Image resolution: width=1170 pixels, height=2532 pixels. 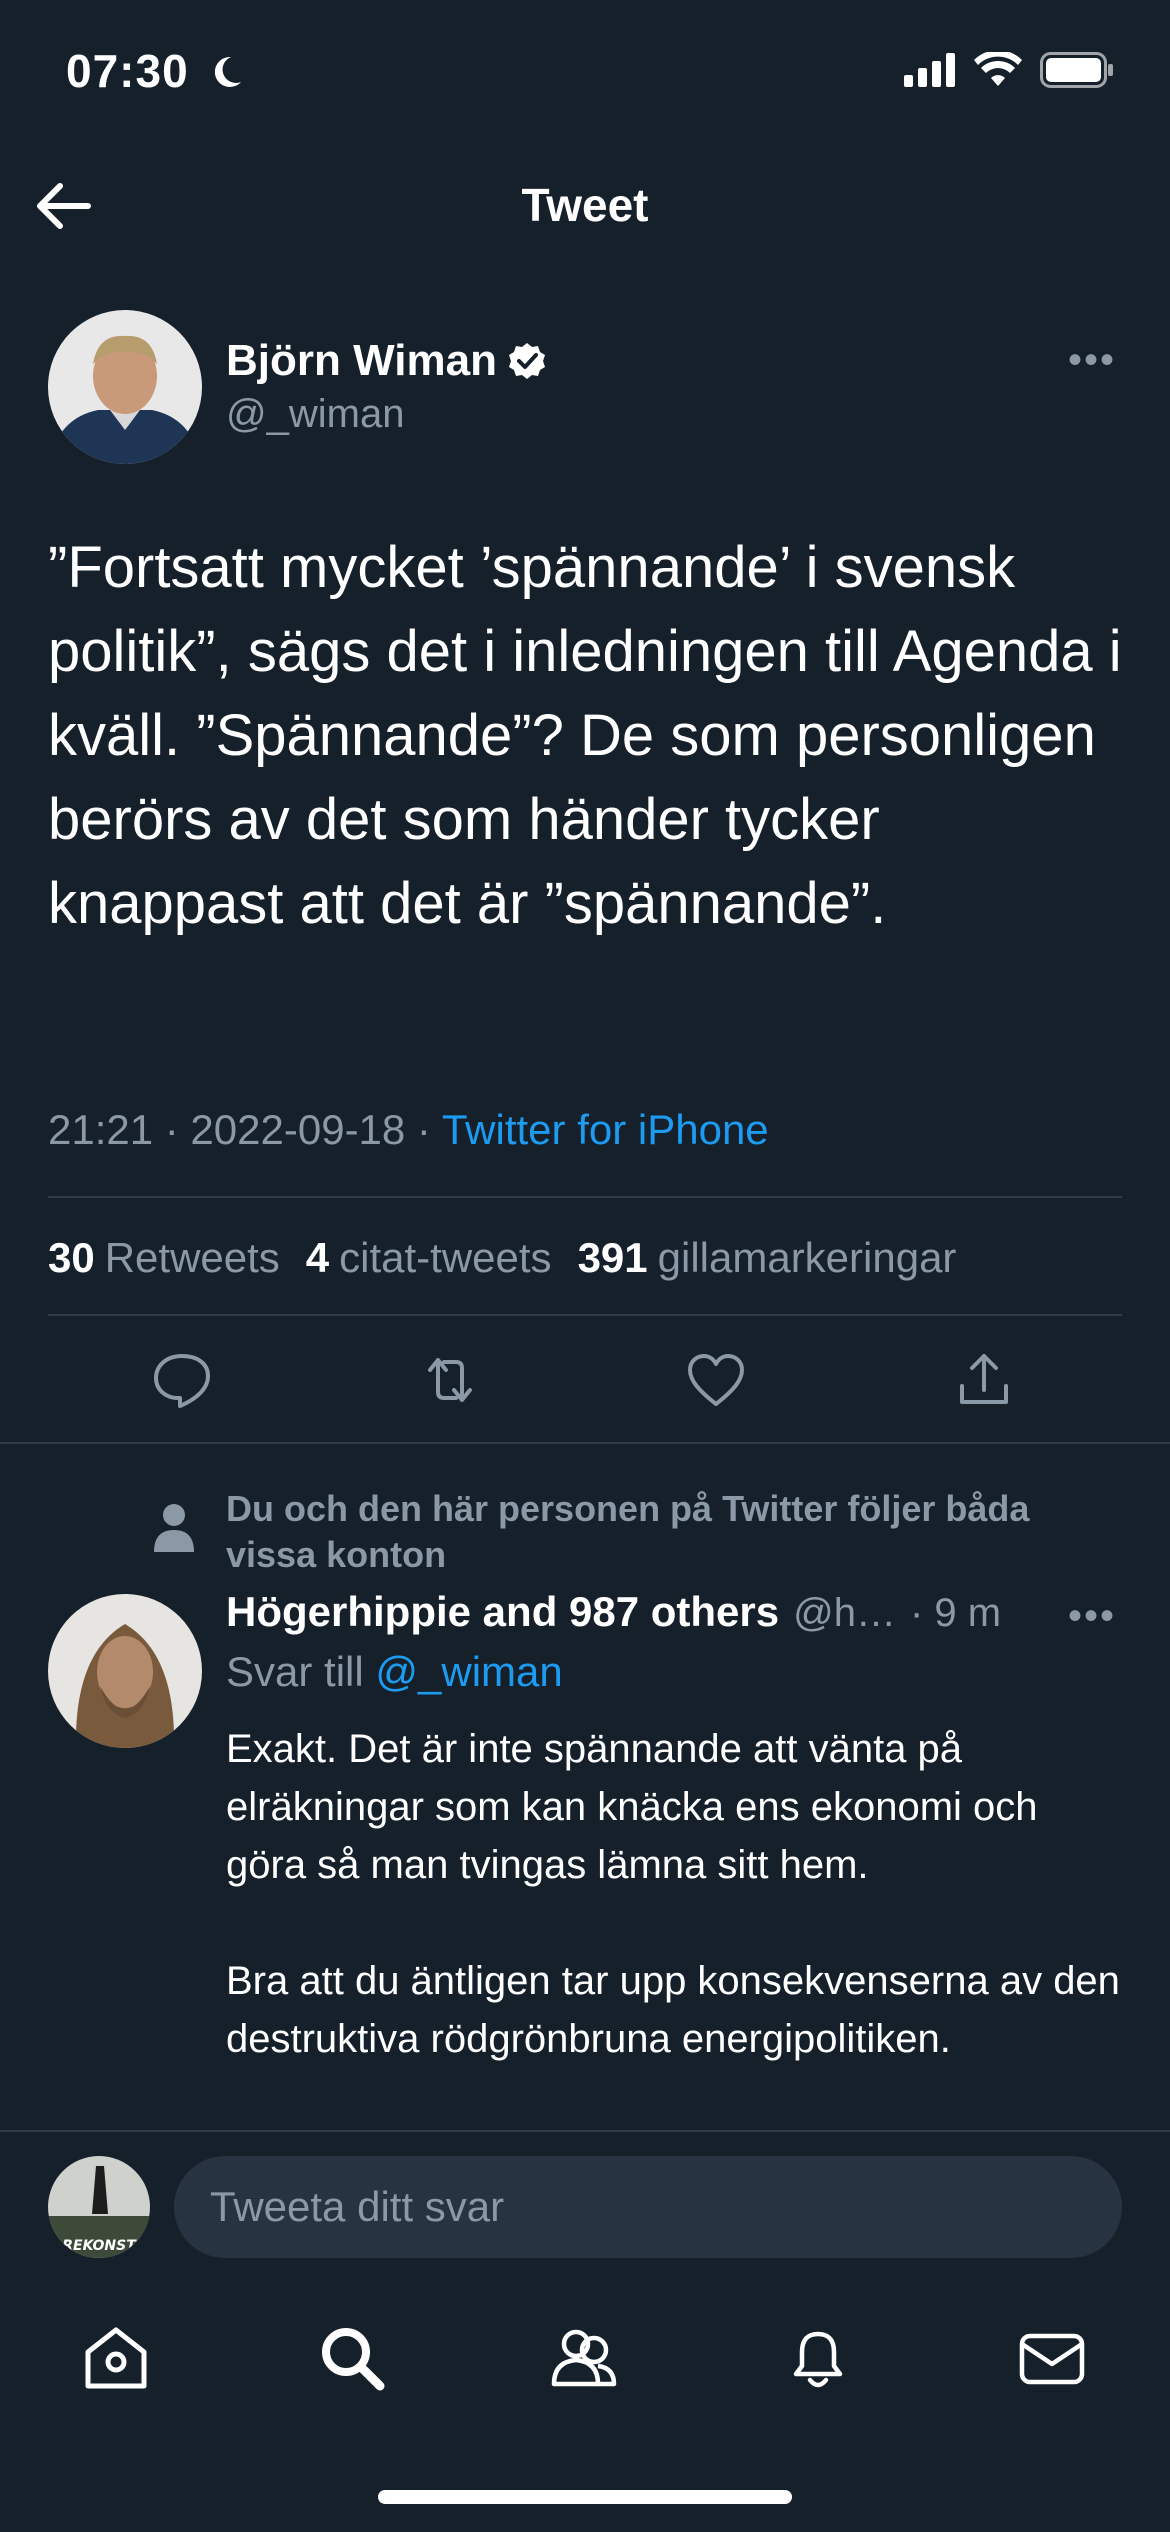 What do you see at coordinates (468, 1671) in the screenshot?
I see `reply-to-handle: @_wiman` at bounding box center [468, 1671].